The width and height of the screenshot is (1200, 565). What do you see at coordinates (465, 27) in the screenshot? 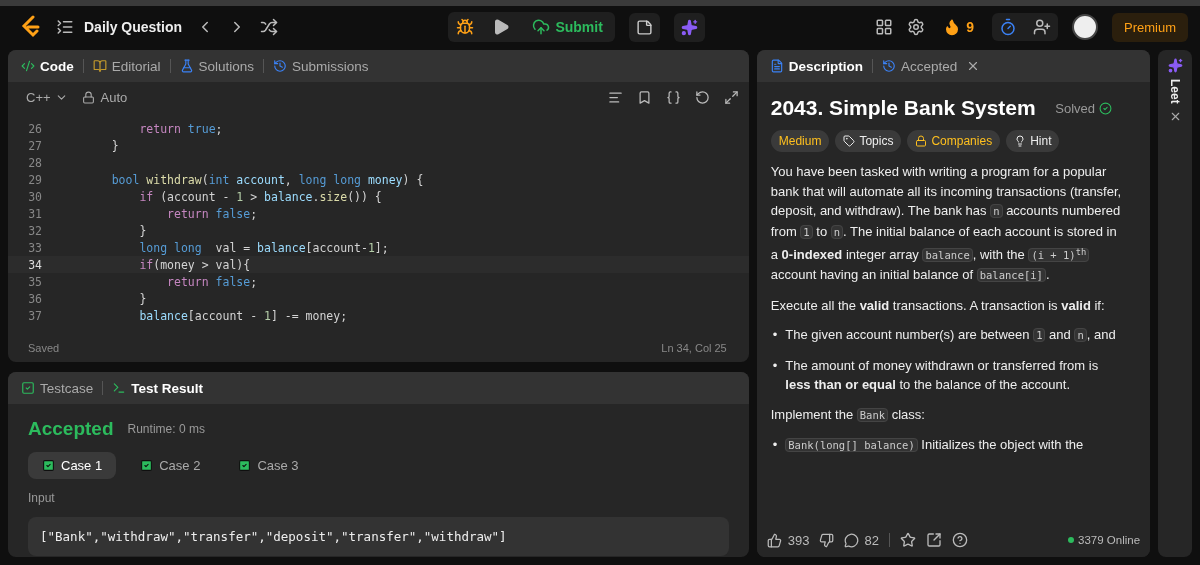
I see `bug-icon` at bounding box center [465, 27].